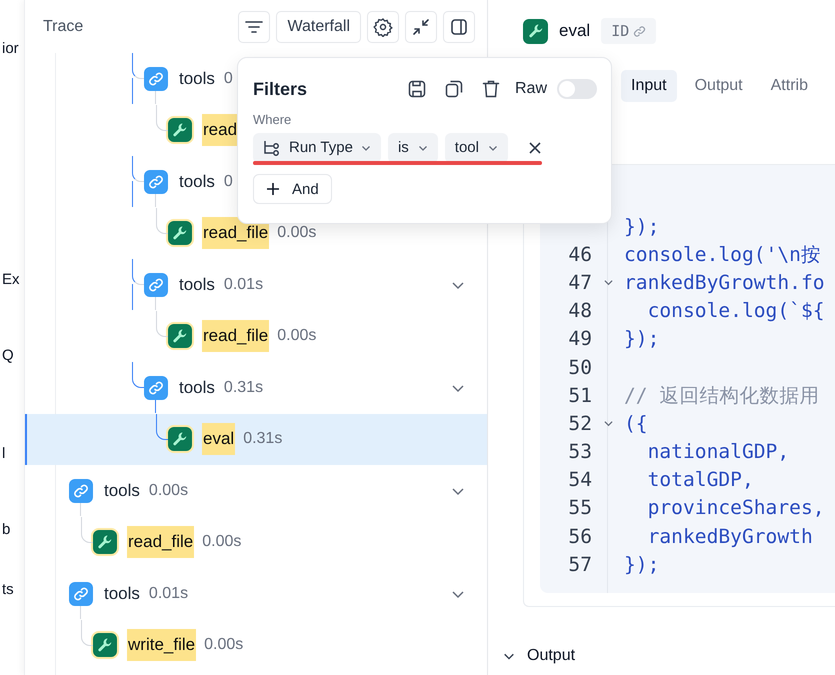 This screenshot has width=835, height=675. What do you see at coordinates (579, 254) in the screenshot?
I see `line-number: 46` at bounding box center [579, 254].